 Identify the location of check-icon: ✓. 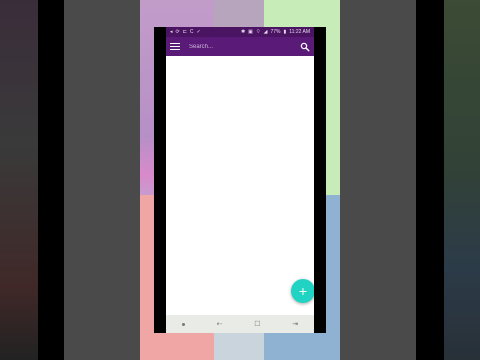
(198, 32).